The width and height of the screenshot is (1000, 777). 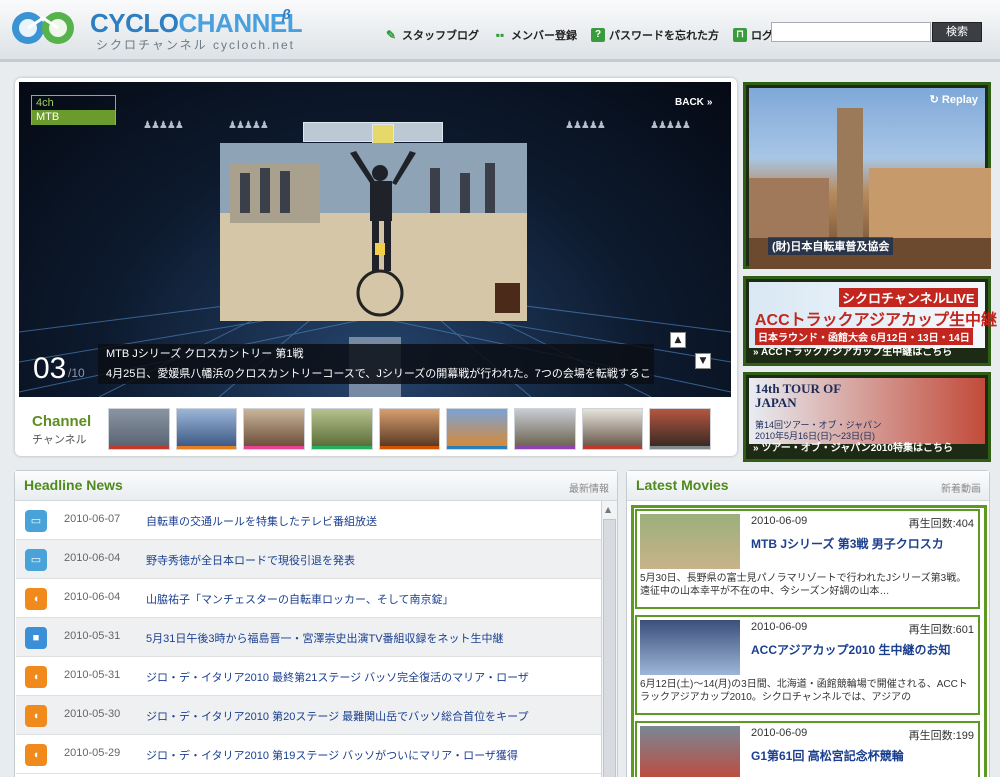 I want to click on news-title-link: ジロ・デ・イタリア2010 第20ステージ 最難関山岳でバッソ総合首位をキープ, so click(x=337, y=716).